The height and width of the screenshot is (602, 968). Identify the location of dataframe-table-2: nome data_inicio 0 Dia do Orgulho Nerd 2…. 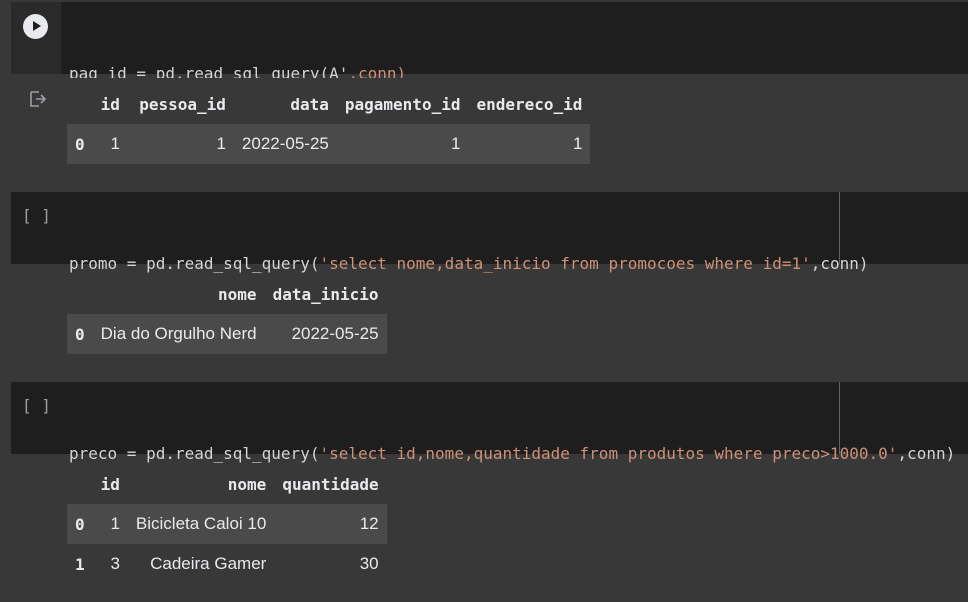
(227, 314).